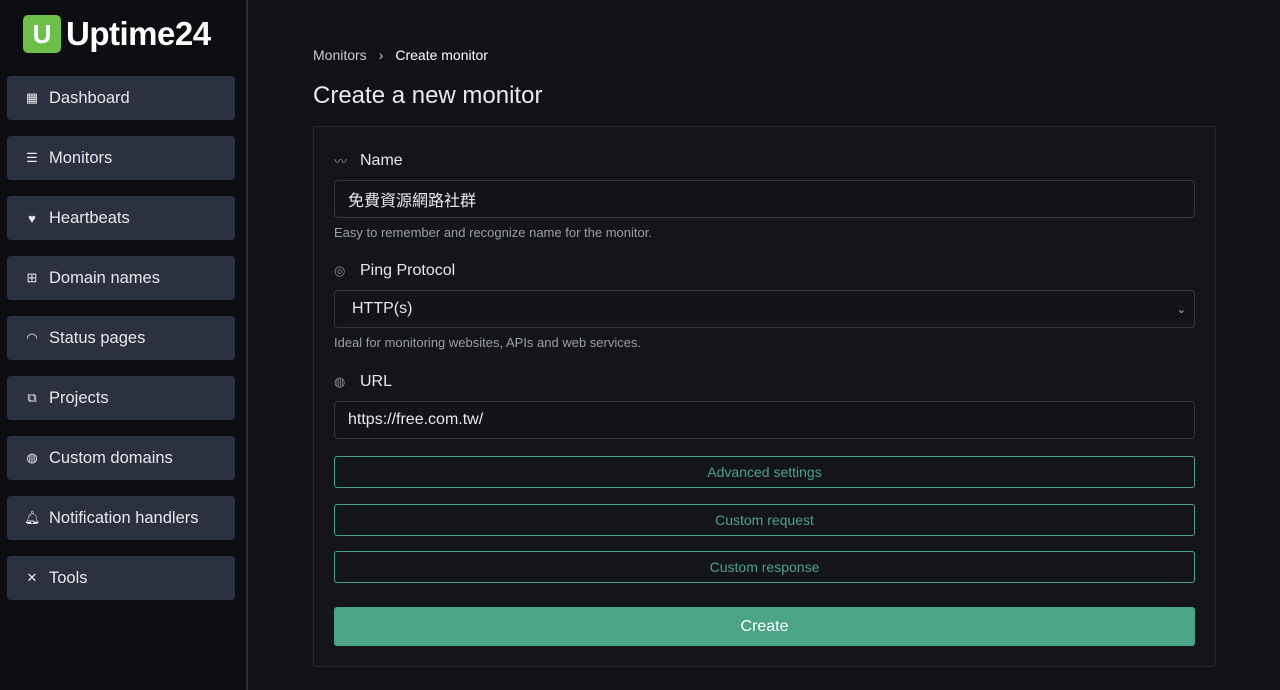 The height and width of the screenshot is (690, 1280). I want to click on brand-name: Uptime24, so click(138, 33).